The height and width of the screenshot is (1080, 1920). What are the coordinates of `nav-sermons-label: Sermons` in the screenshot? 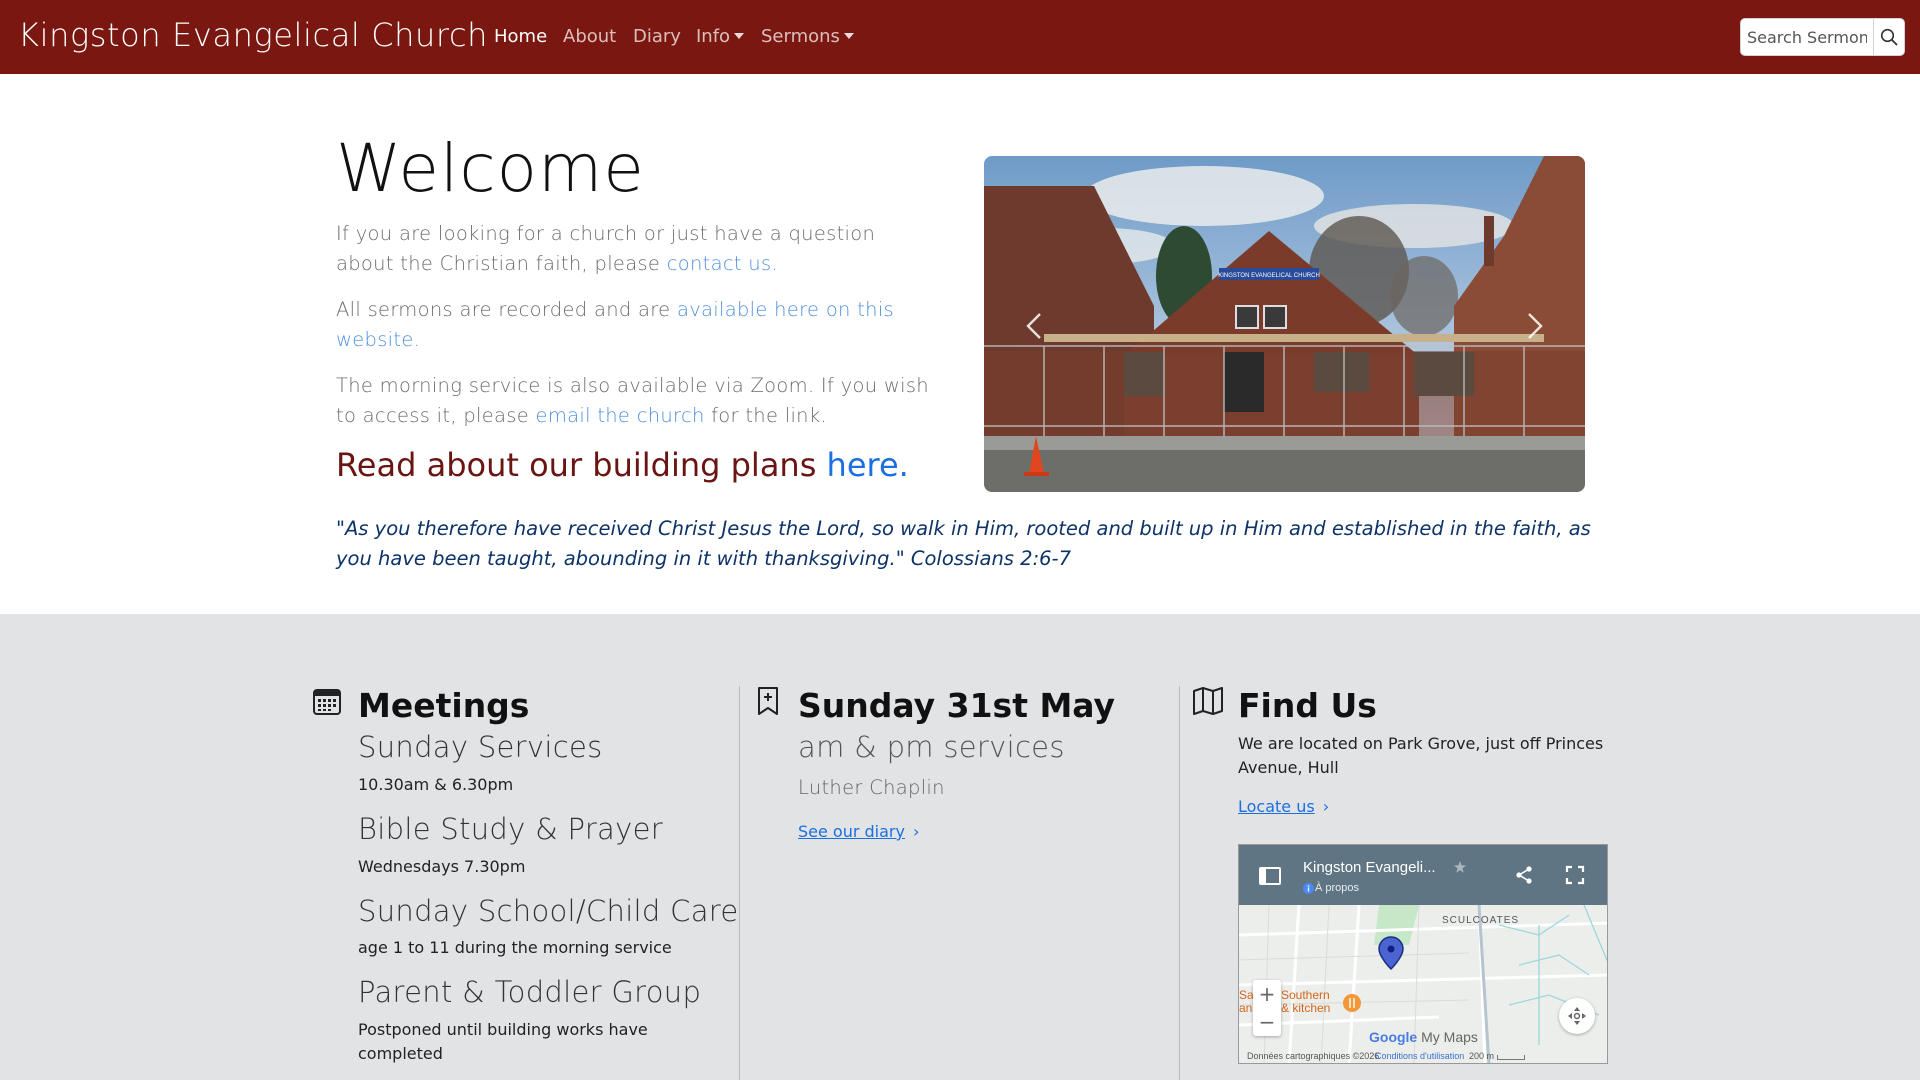 It's located at (800, 36).